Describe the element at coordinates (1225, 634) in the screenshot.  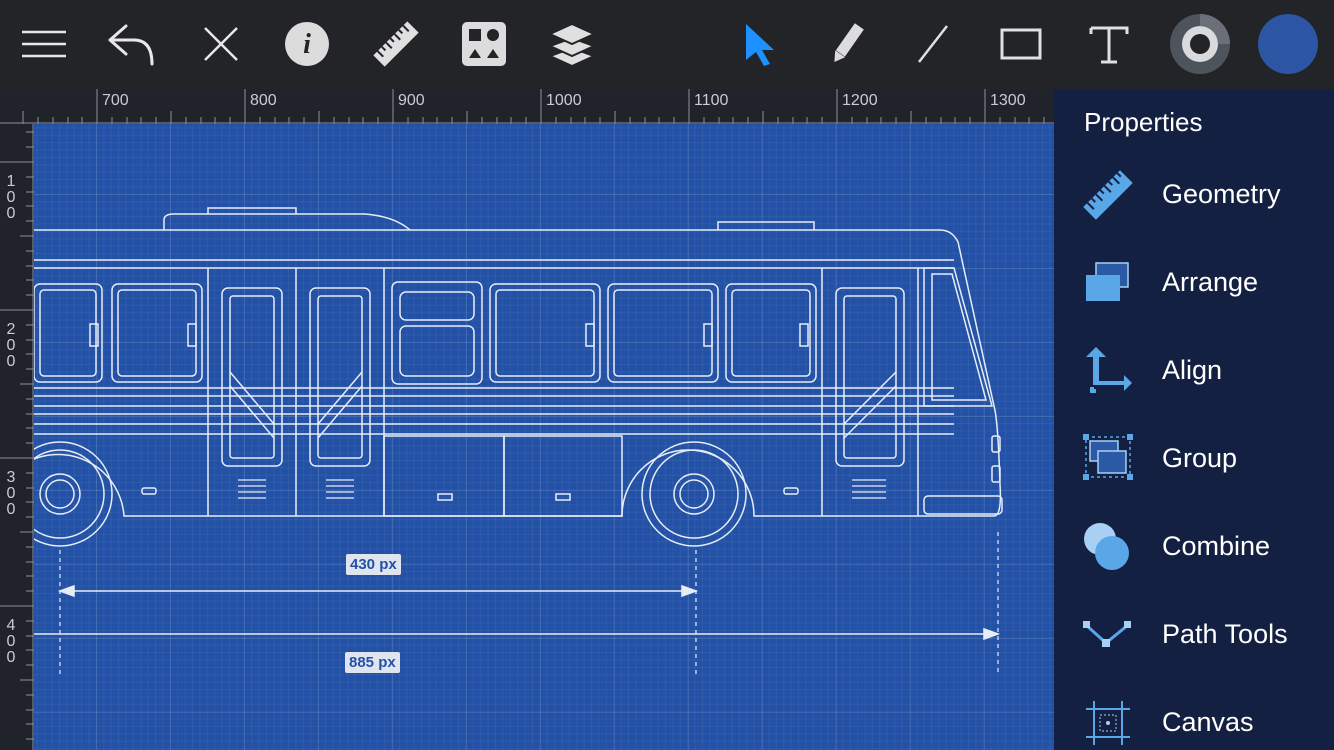
I see `prop-label-path-tools: Path Tools` at that location.